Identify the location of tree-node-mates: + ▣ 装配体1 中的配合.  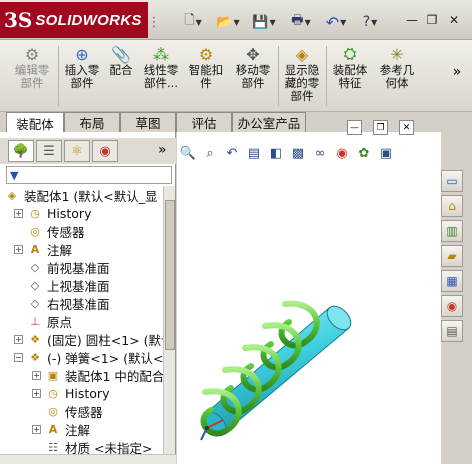
(97, 375).